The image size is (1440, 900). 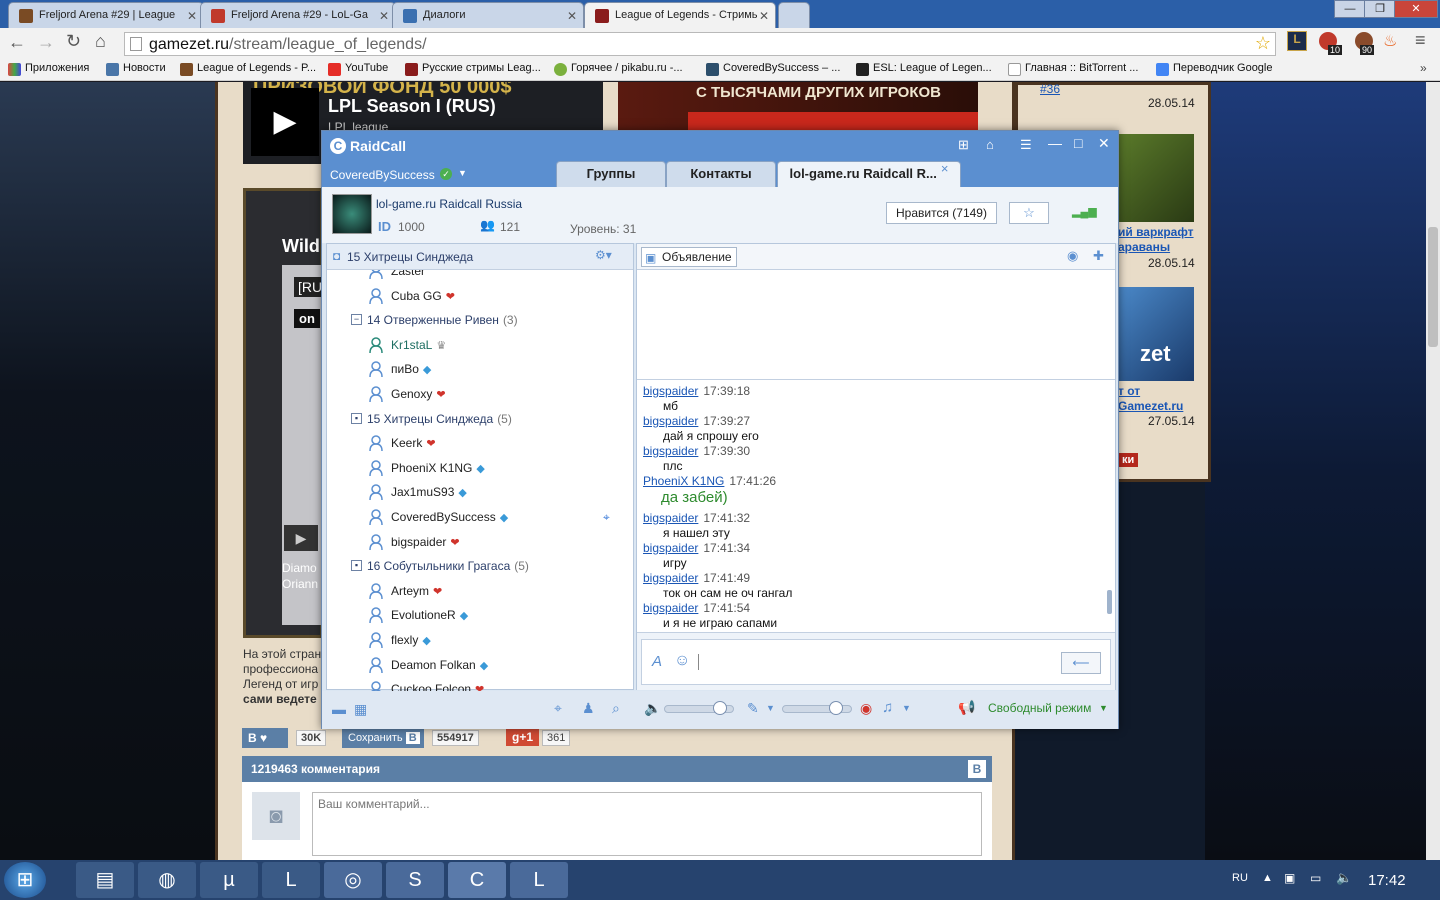 I want to click on send-button: ⟵, so click(x=1081, y=663).